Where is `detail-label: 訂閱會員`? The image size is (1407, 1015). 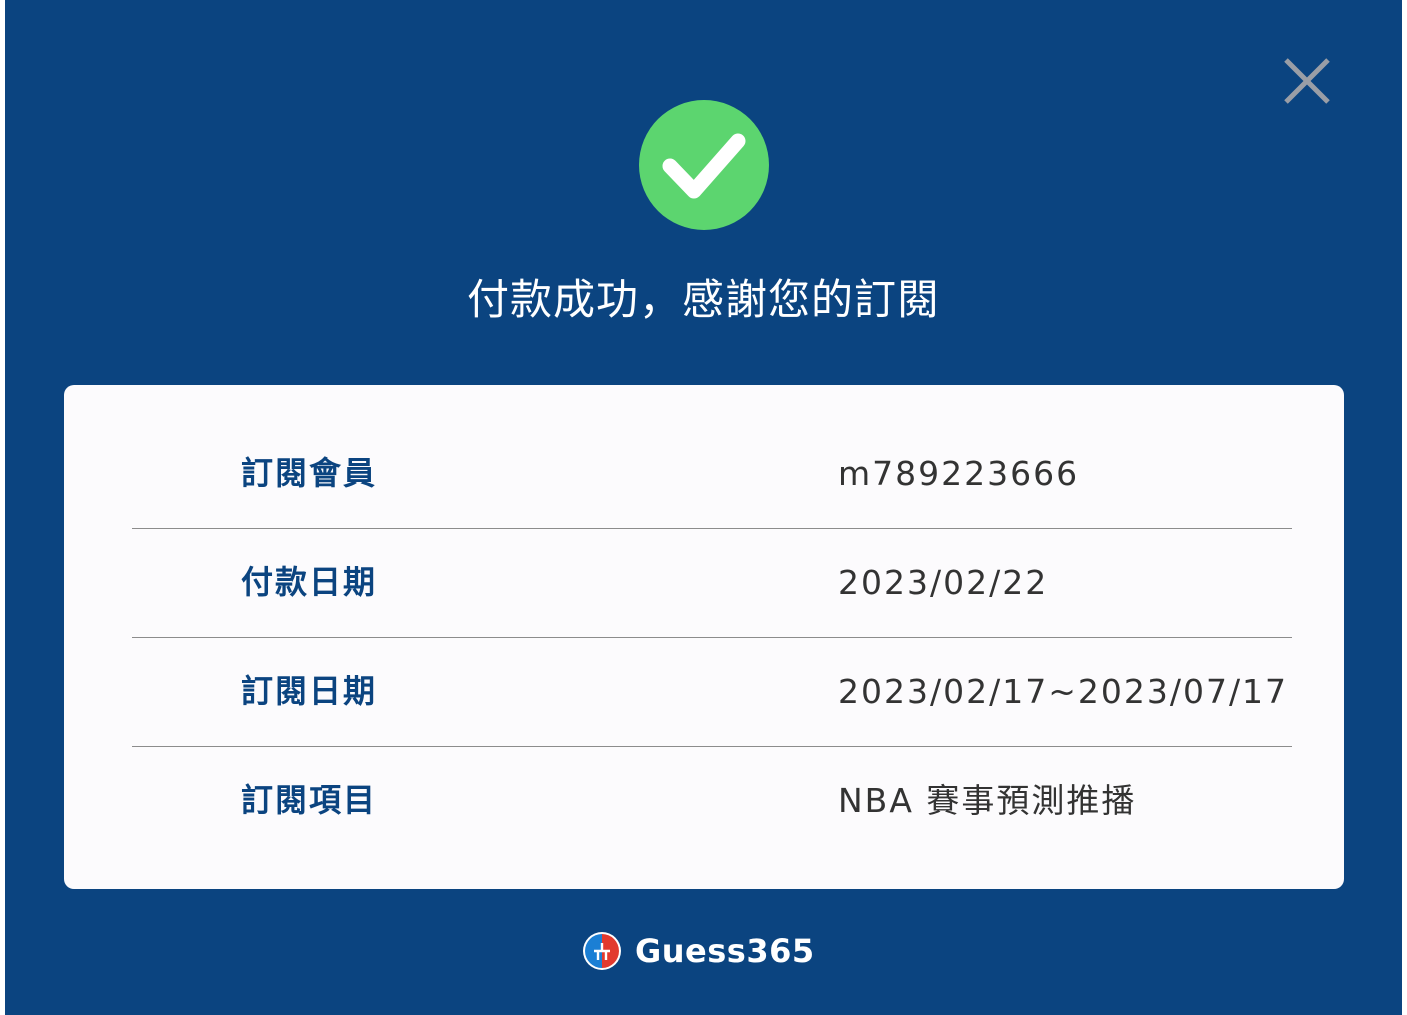 detail-label: 訂閱會員 is located at coordinates (309, 473).